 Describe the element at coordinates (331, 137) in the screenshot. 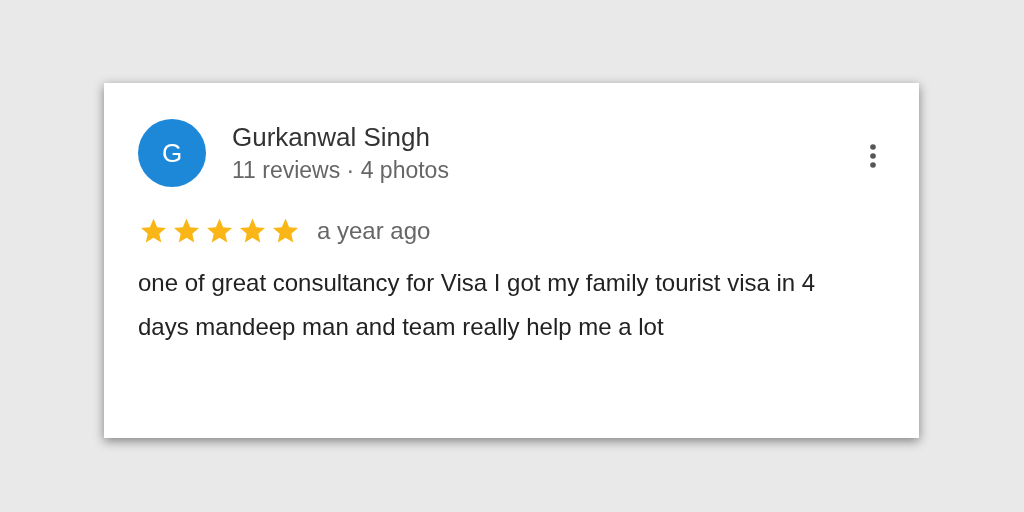

I see `author-name: Gurkanwal Singh` at that location.